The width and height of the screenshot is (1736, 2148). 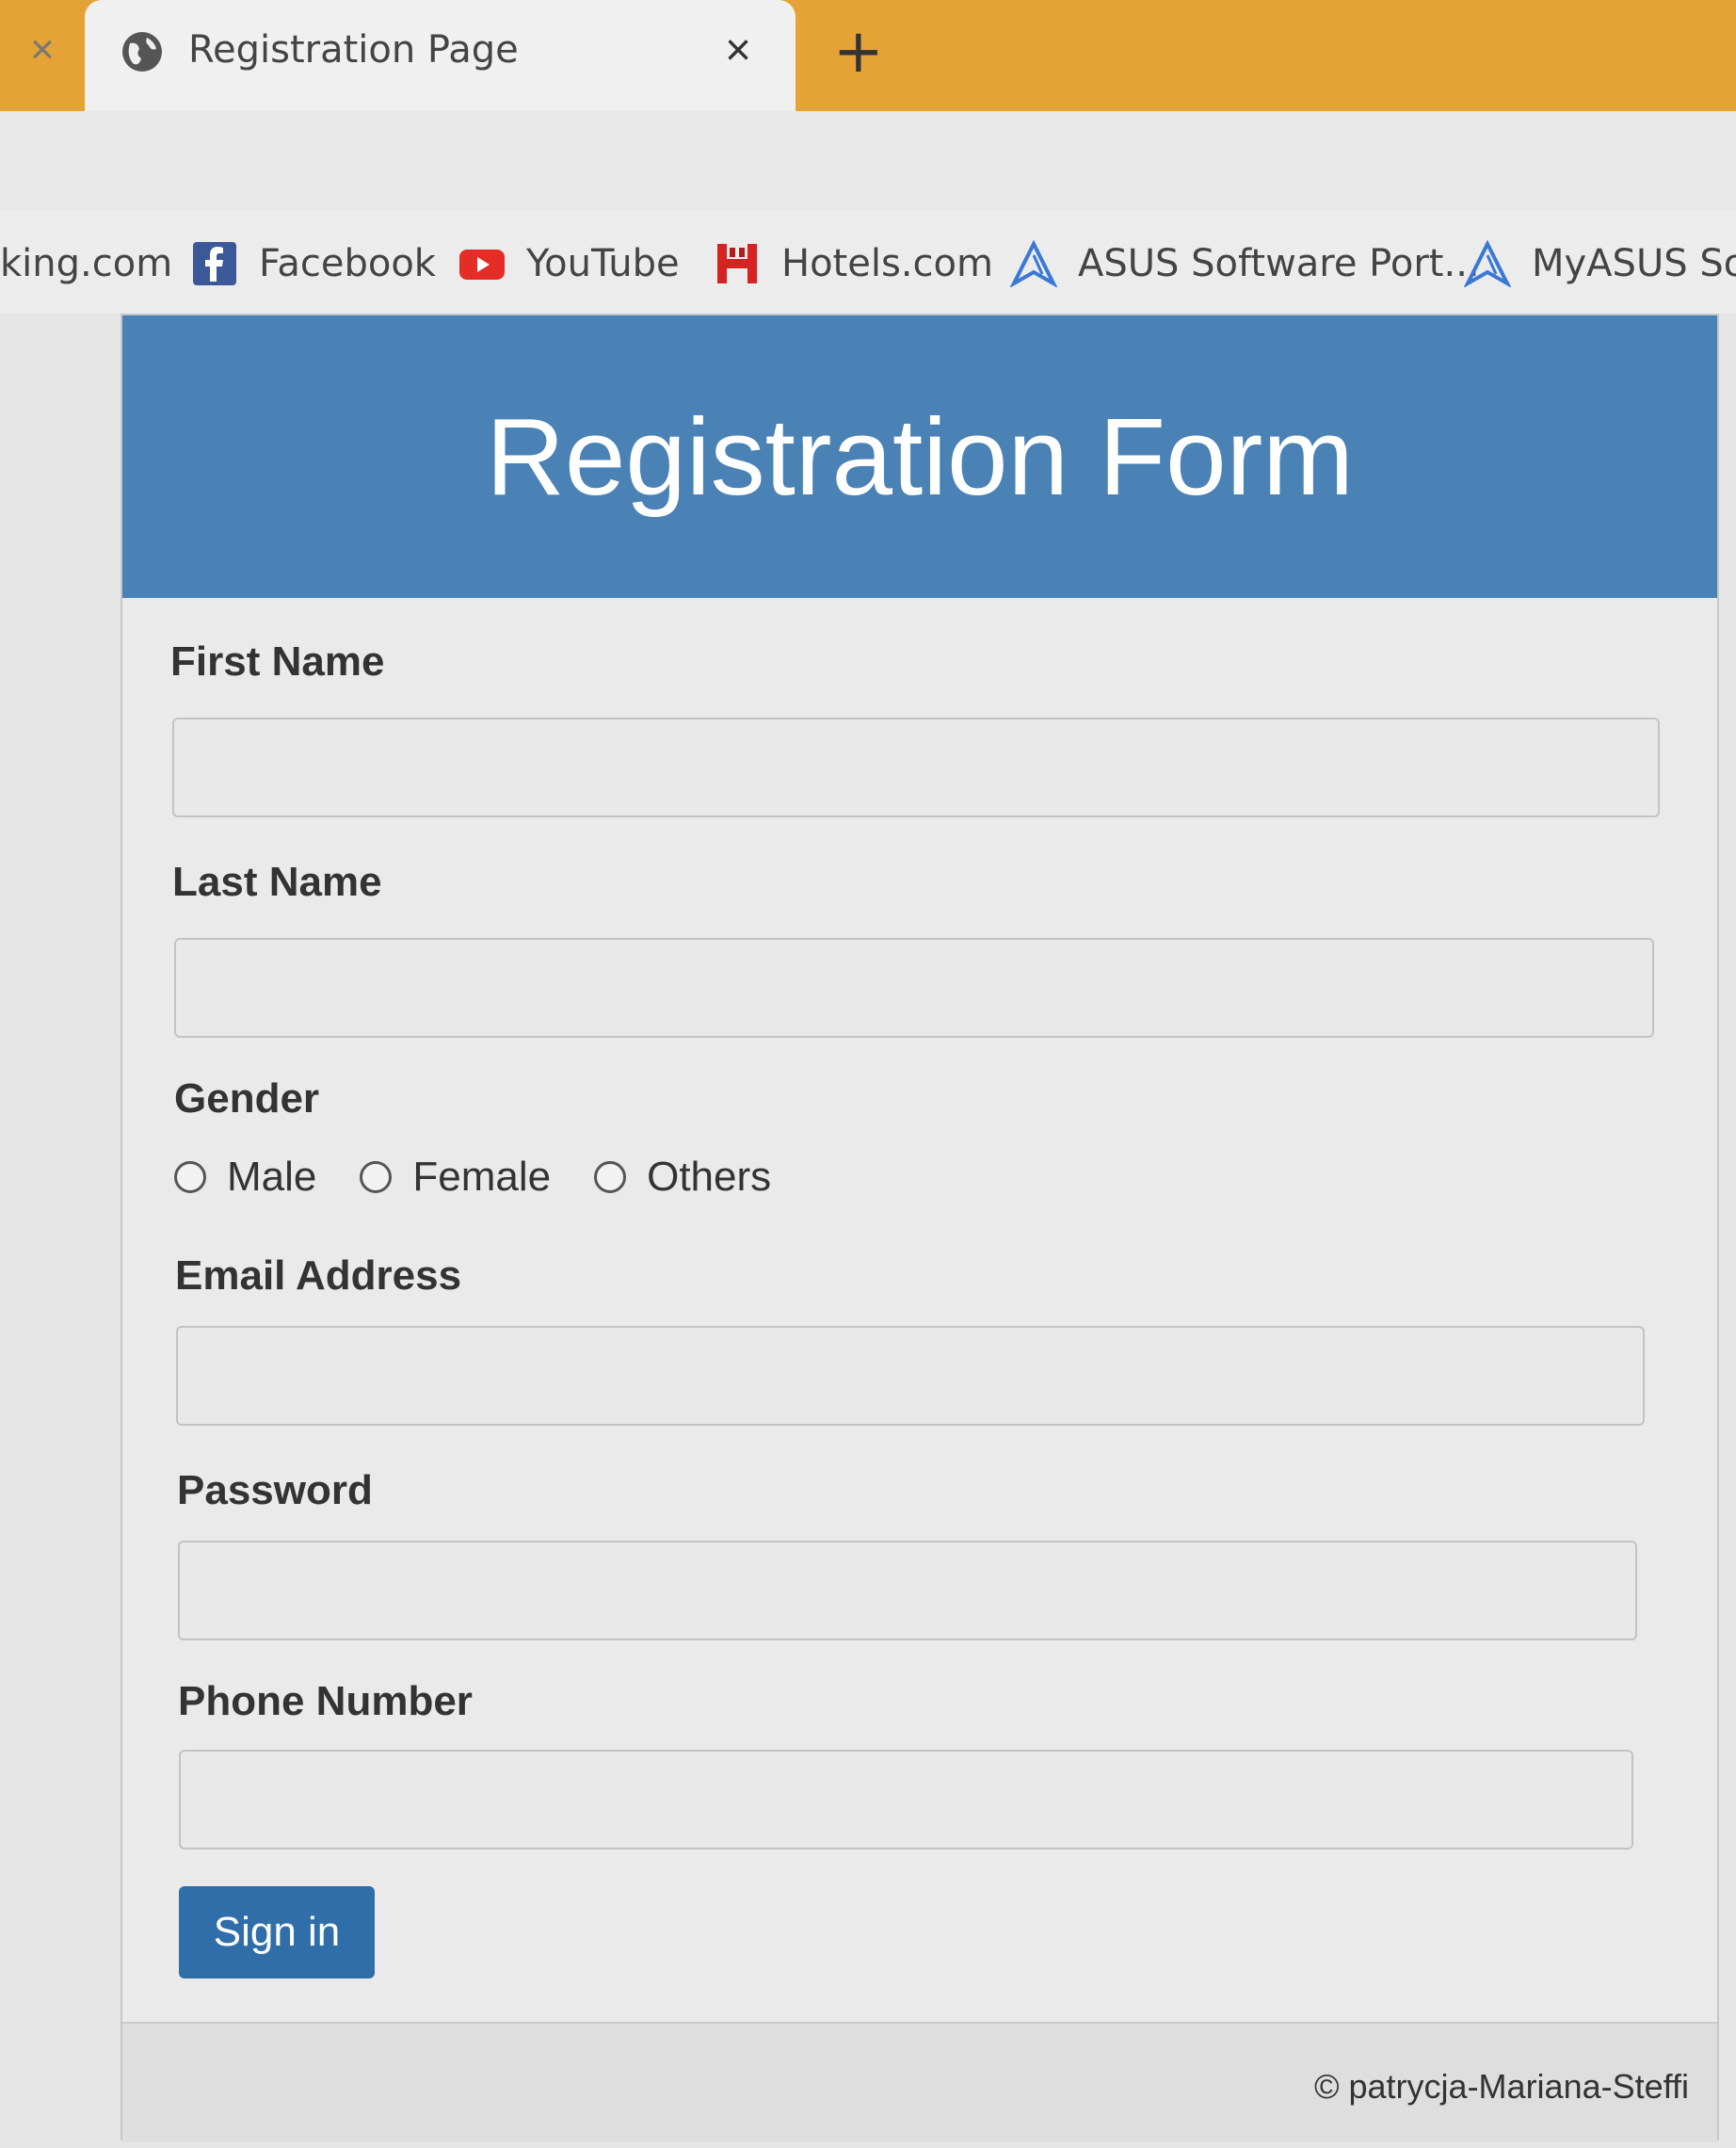 I want to click on bookmark-label: Facebook, so click(x=347, y=263).